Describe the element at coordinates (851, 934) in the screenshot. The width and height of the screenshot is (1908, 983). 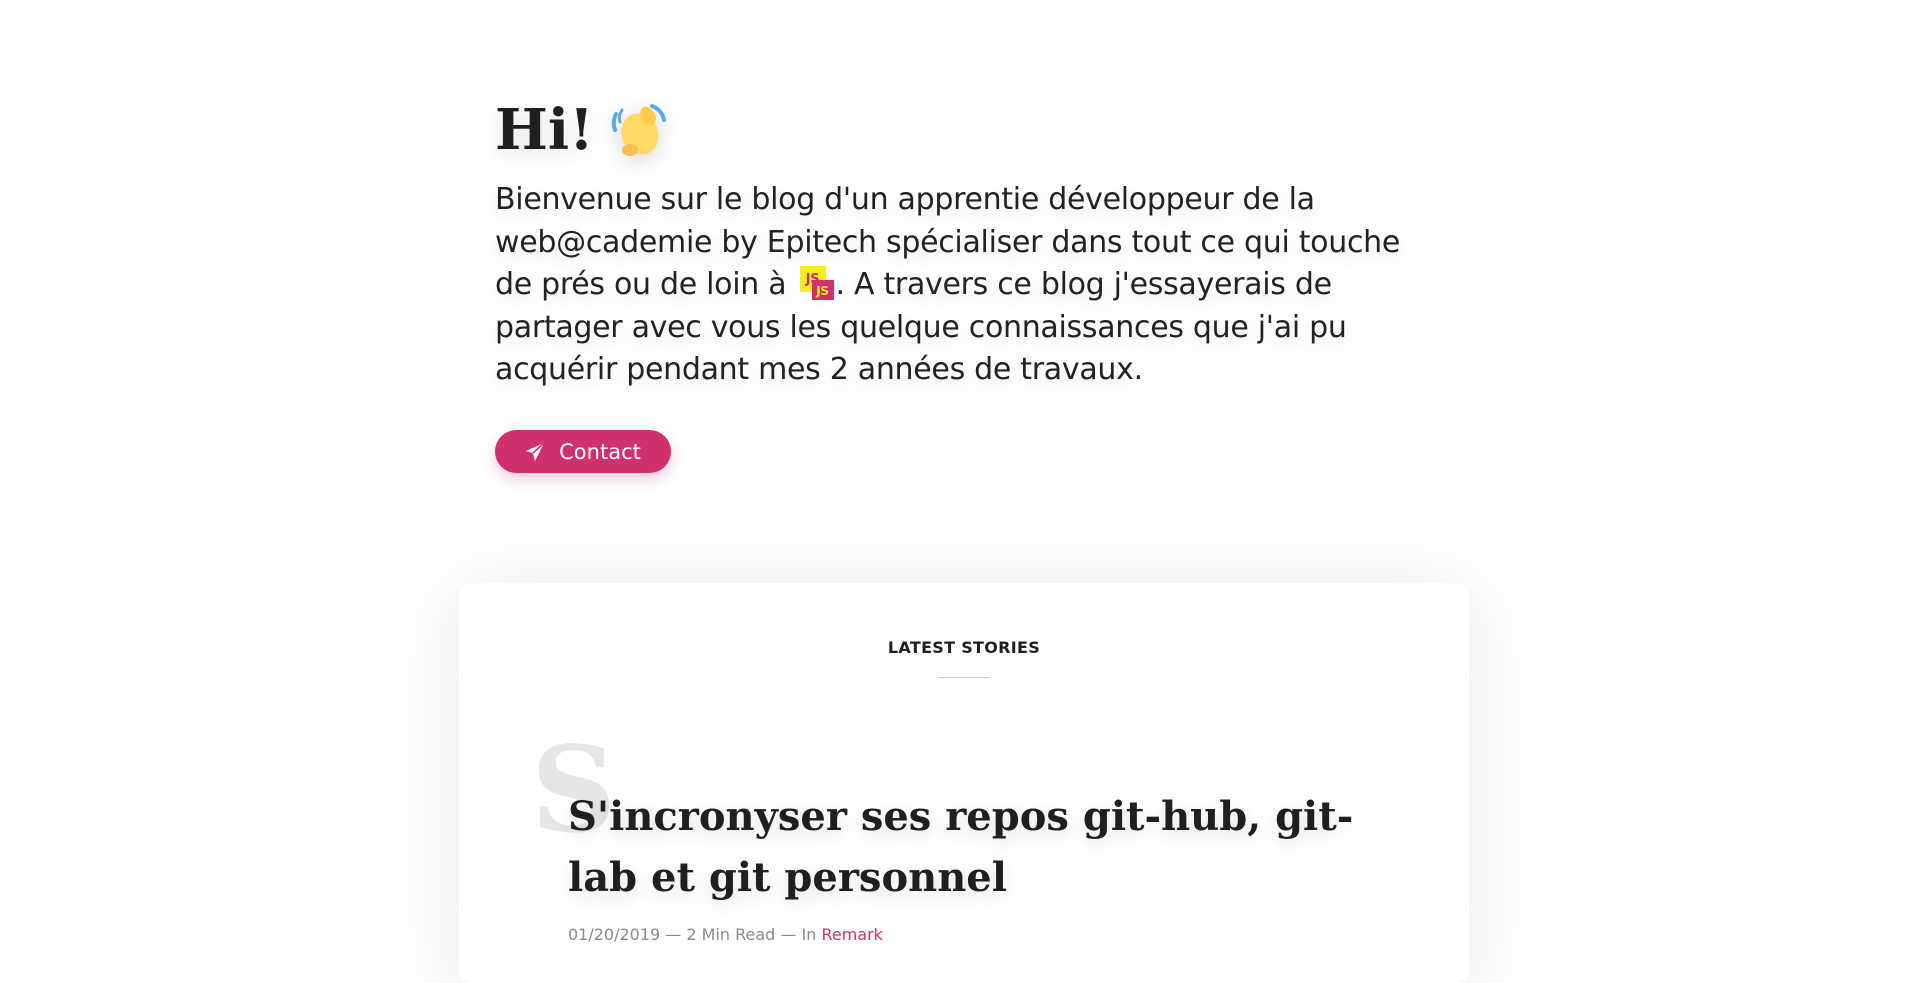
I see `post-category-link: Remark` at that location.